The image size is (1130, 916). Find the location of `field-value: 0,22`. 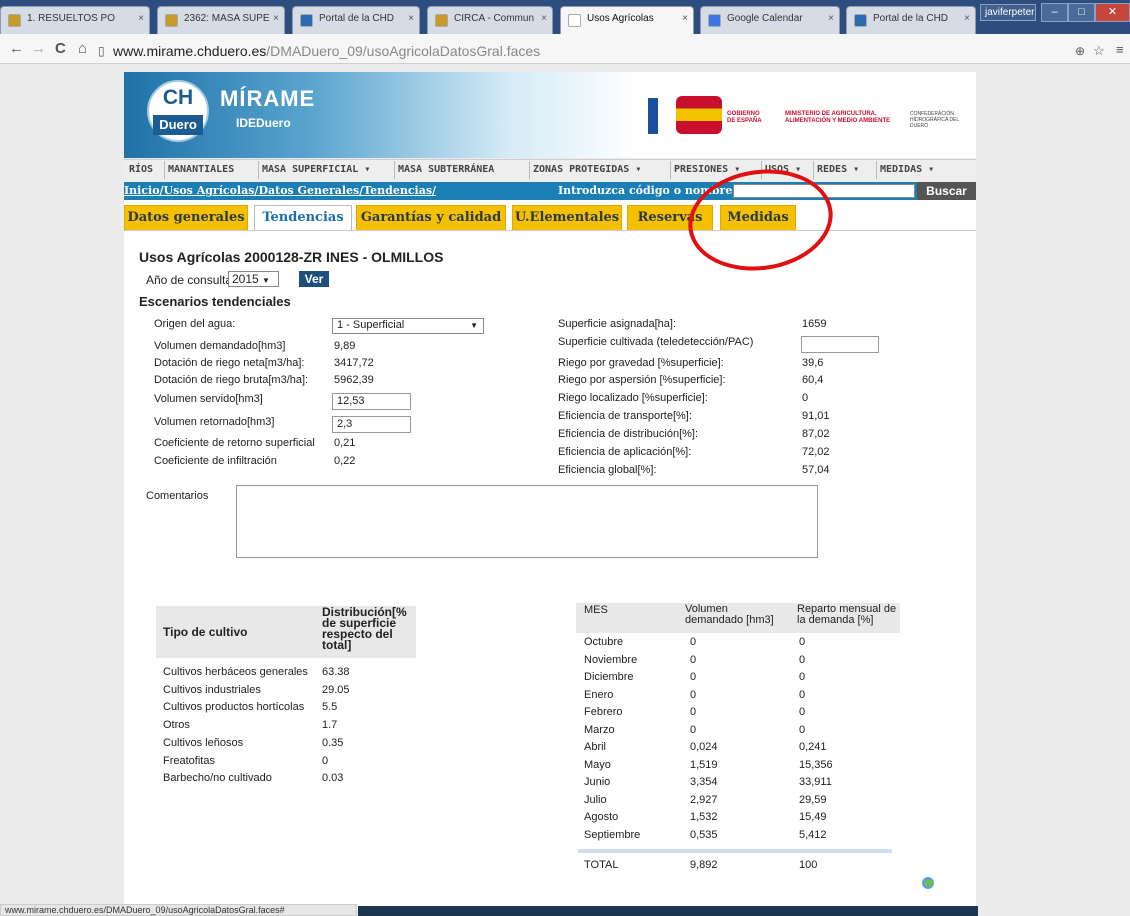

field-value: 0,22 is located at coordinates (345, 461).